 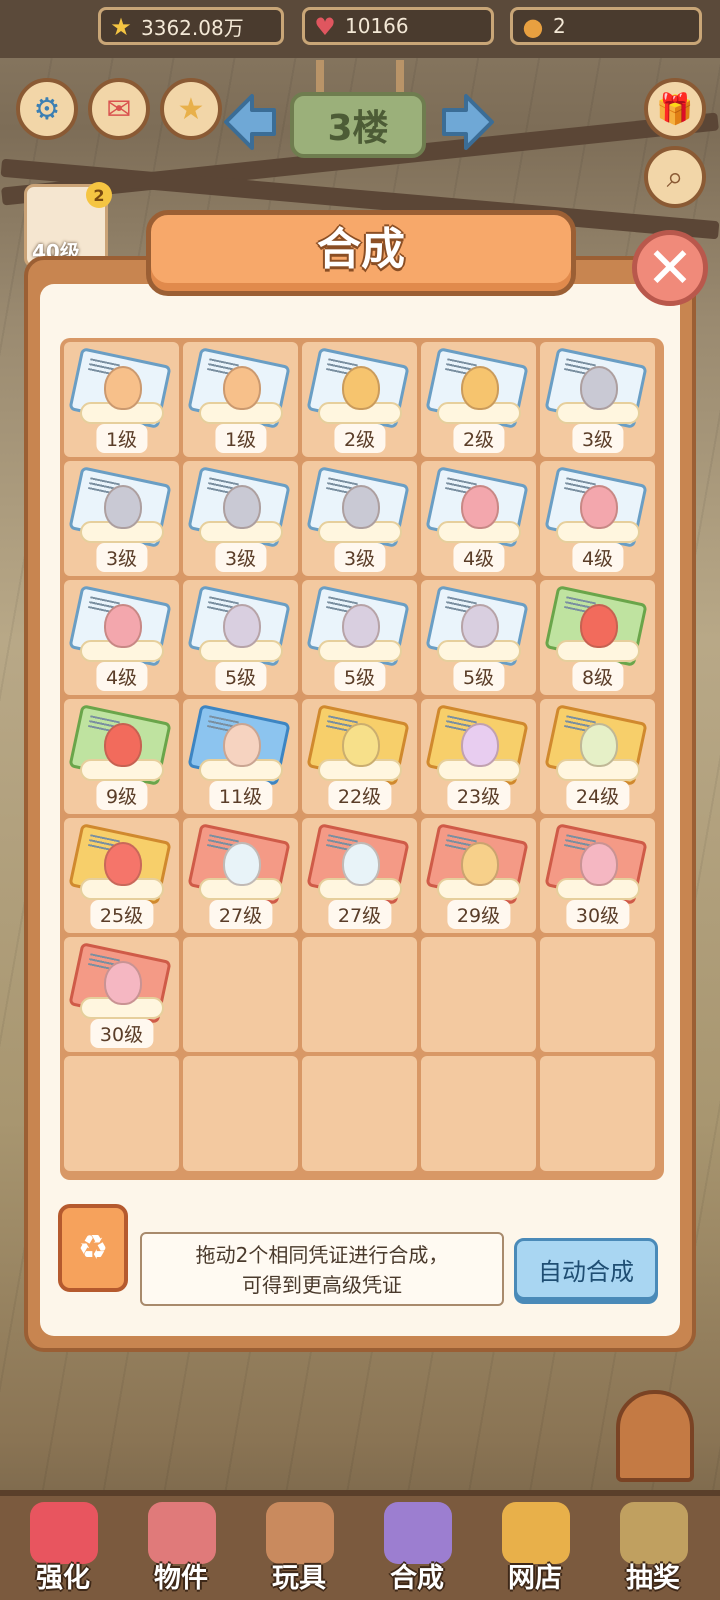 What do you see at coordinates (250, 122) in the screenshot?
I see `previous-floor-arrow-icon` at bounding box center [250, 122].